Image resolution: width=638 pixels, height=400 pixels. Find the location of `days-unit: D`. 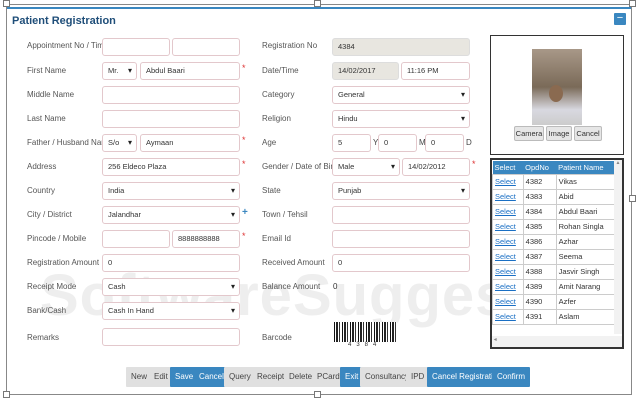

days-unit: D is located at coordinates (469, 142).